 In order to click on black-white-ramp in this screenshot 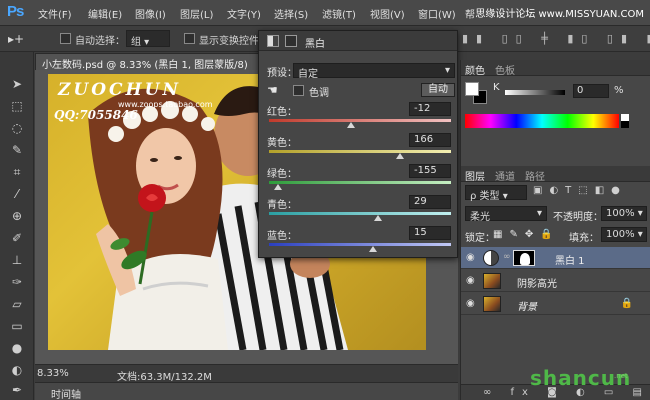, I will do `click(625, 121)`.